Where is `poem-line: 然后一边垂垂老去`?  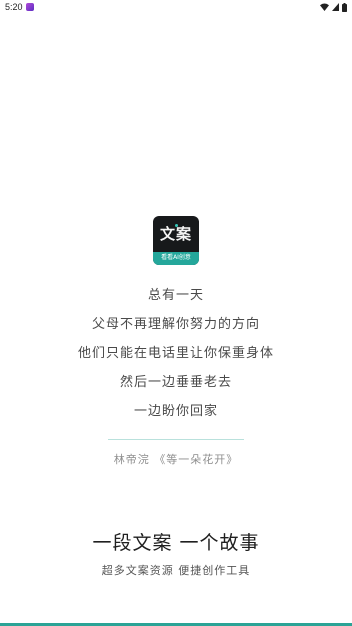 poem-line: 然后一边垂垂老去 is located at coordinates (175, 382).